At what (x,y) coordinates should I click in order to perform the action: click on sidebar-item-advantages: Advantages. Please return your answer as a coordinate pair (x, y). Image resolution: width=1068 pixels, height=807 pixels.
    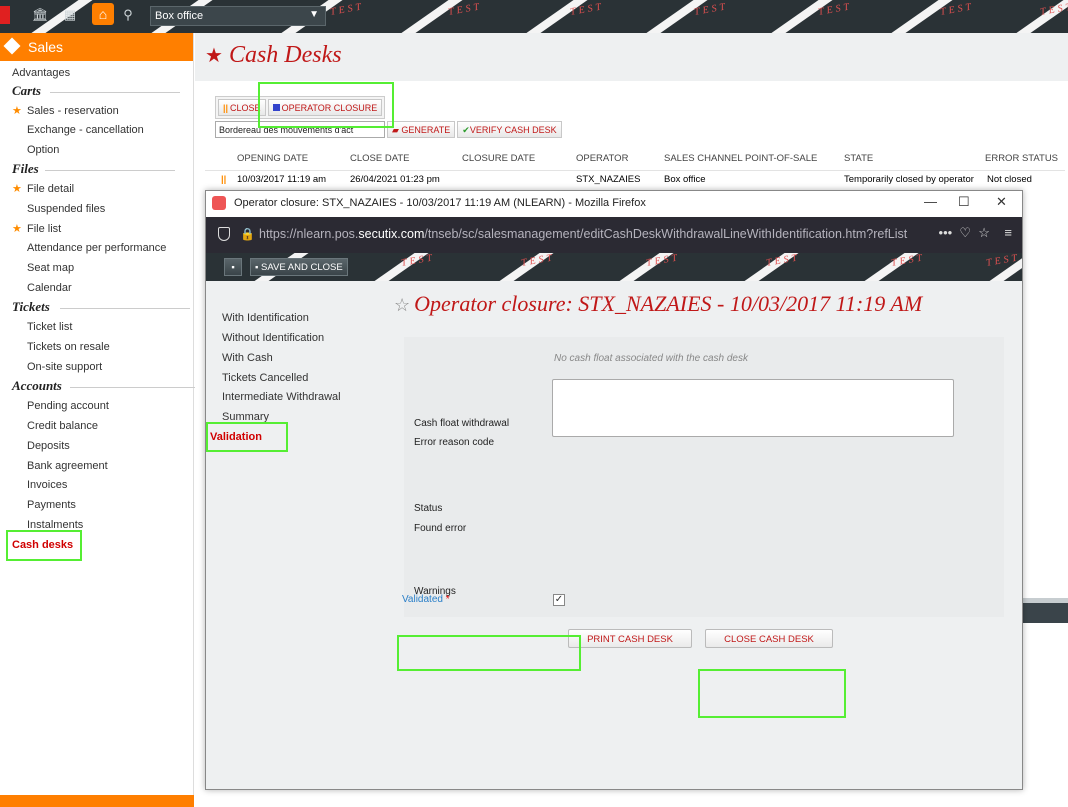
    Looking at the image, I should click on (41, 73).